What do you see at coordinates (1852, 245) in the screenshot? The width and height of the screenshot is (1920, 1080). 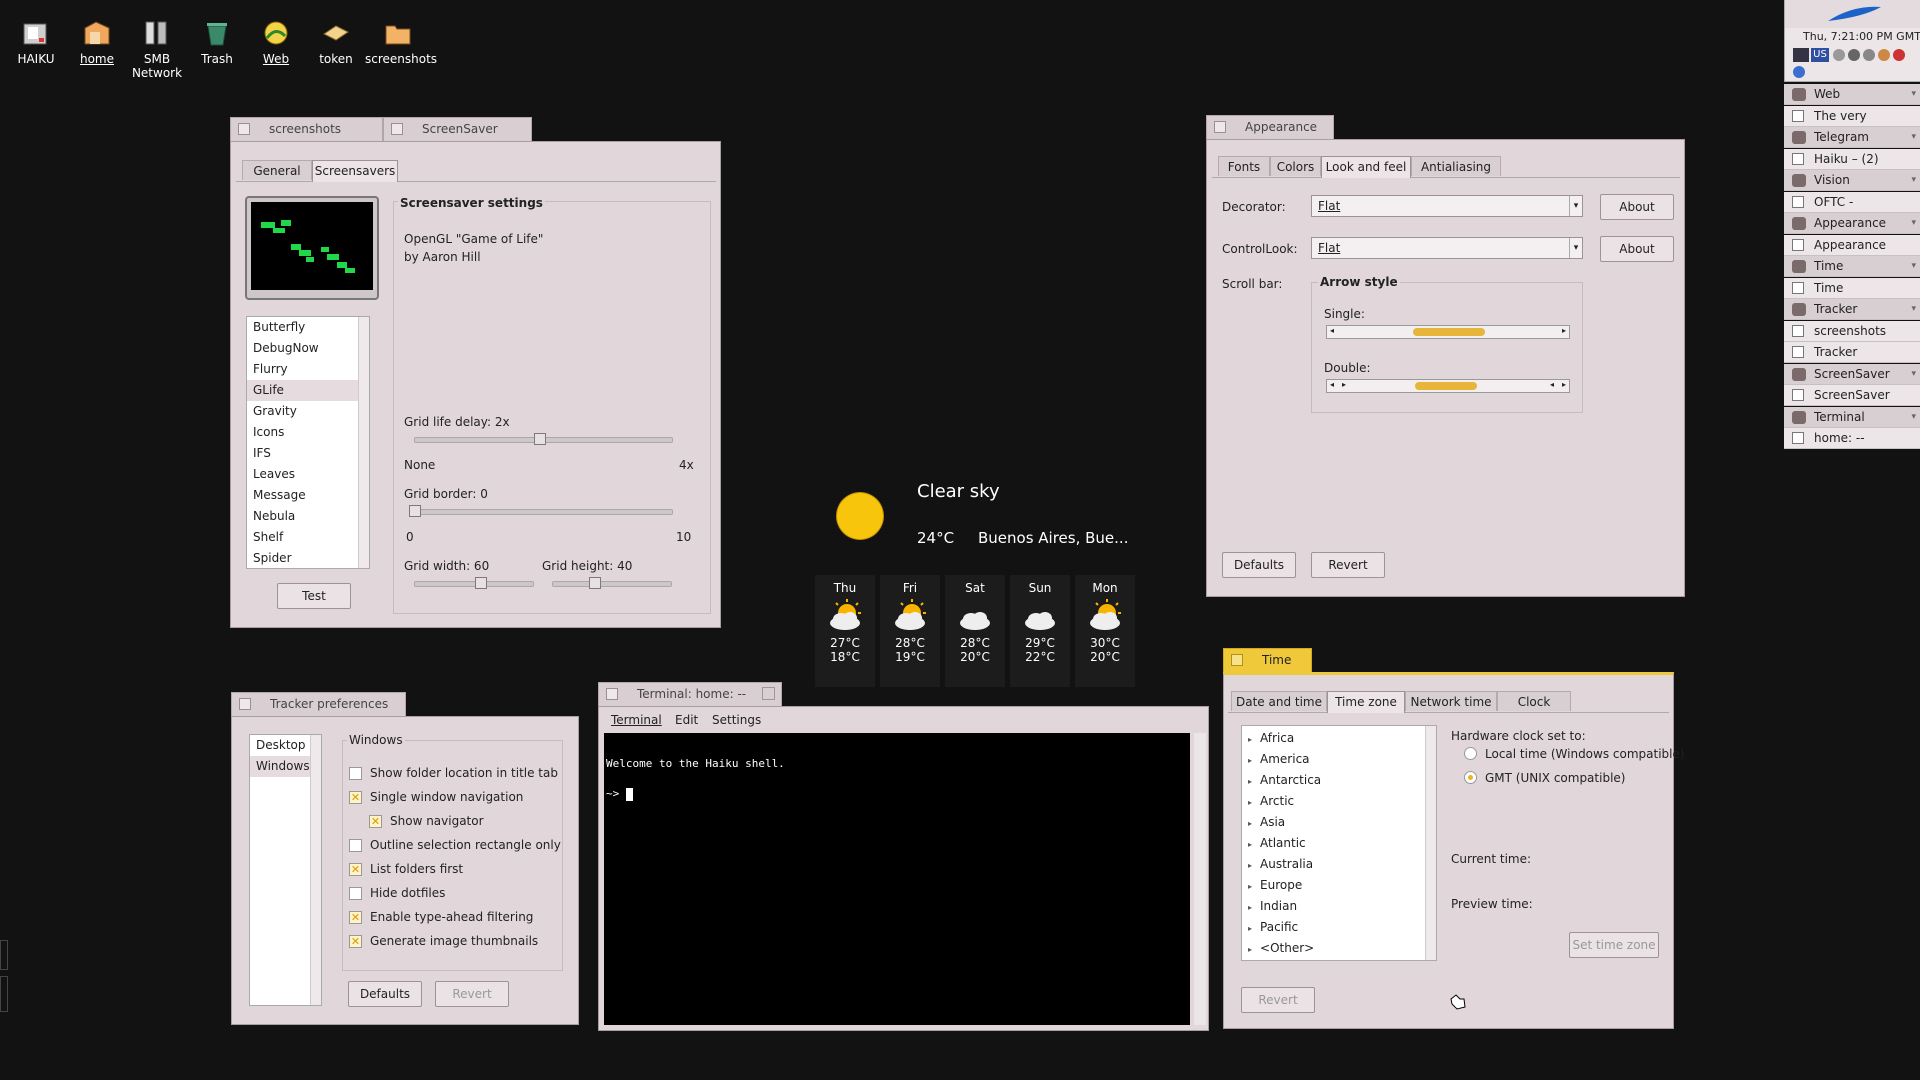 I see `deskbar-window: Appearance` at bounding box center [1852, 245].